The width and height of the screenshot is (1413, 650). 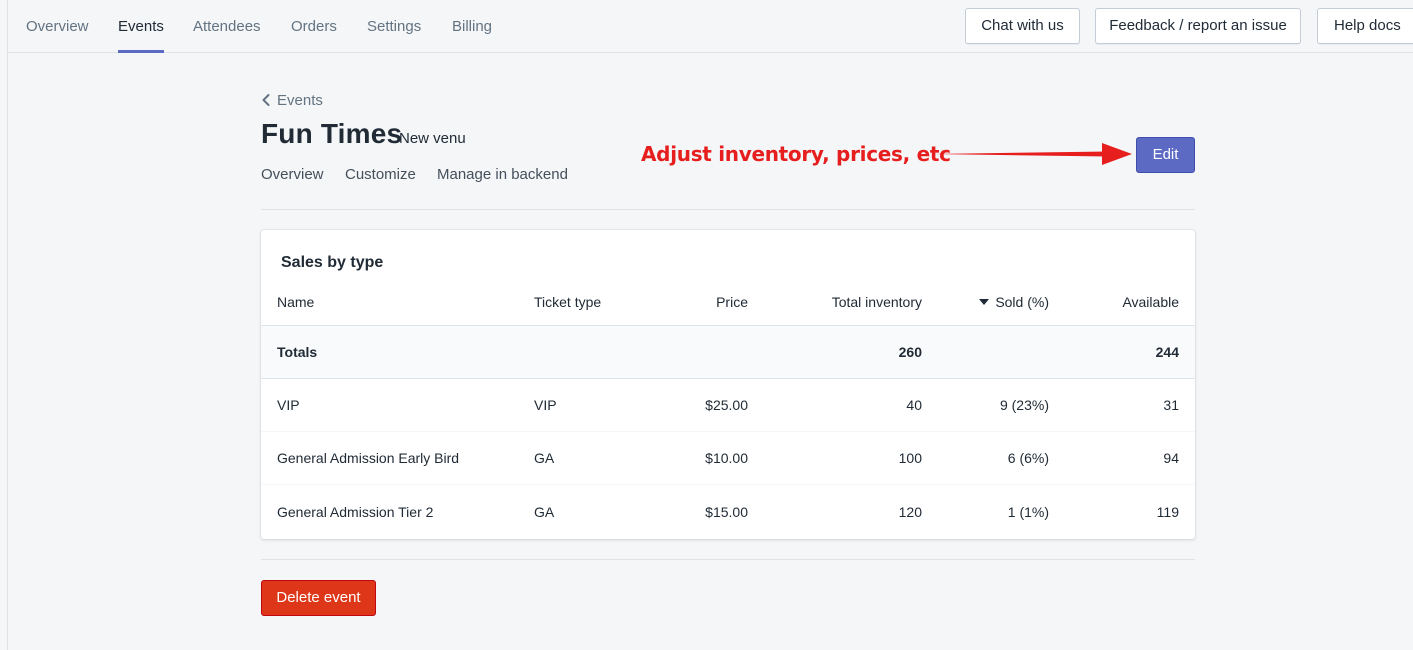 I want to click on annotation-text: Adjust inventory, prices, etc, so click(x=796, y=154).